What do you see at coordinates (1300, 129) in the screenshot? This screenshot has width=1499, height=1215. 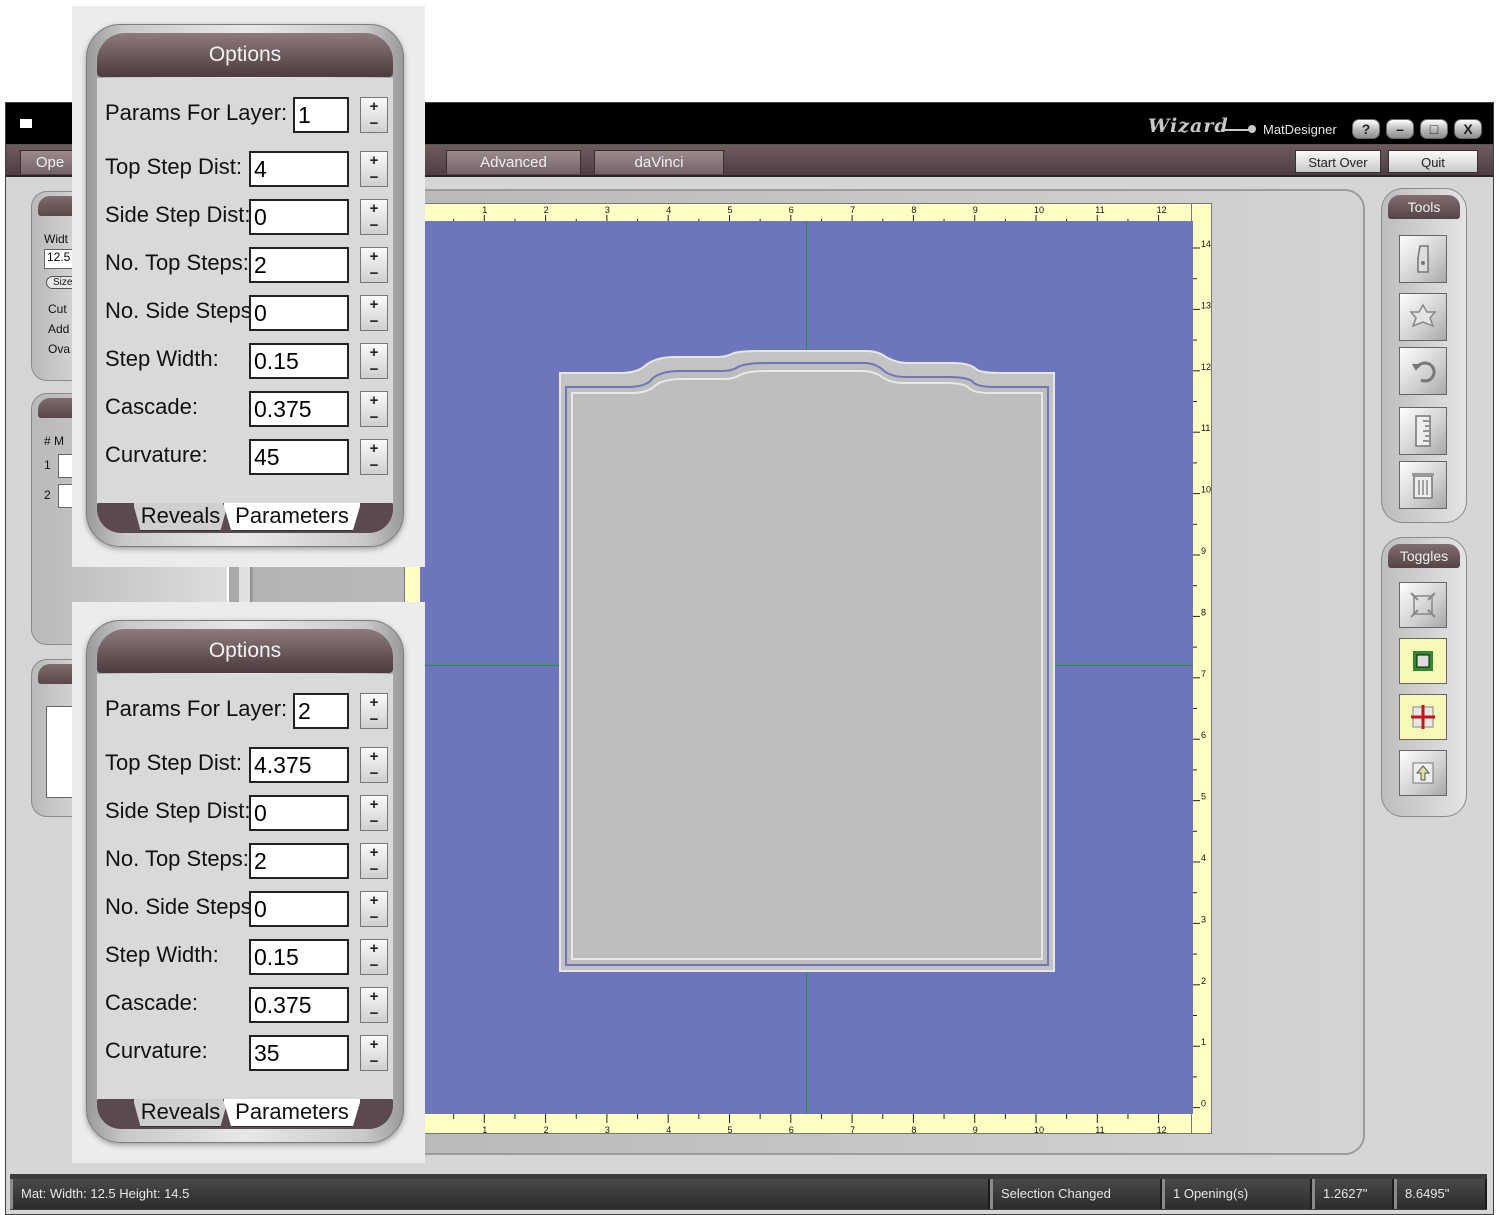 I see `app-name: MatDesigner` at bounding box center [1300, 129].